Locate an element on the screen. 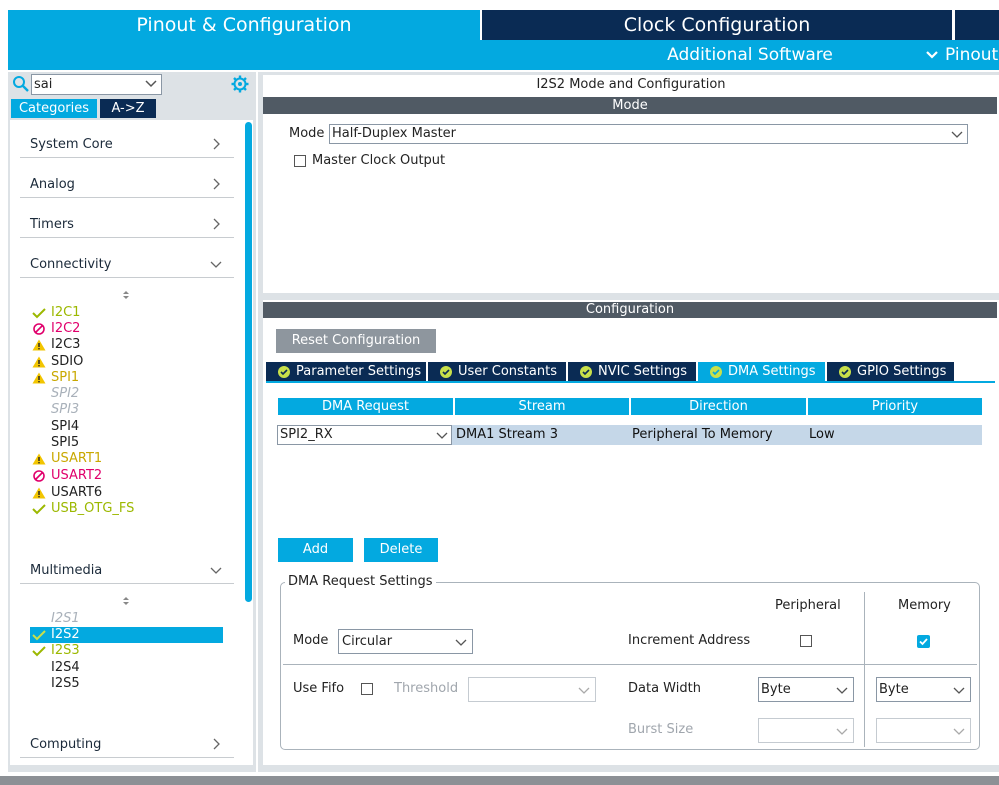  burst-size-memory-select is located at coordinates (923, 730).